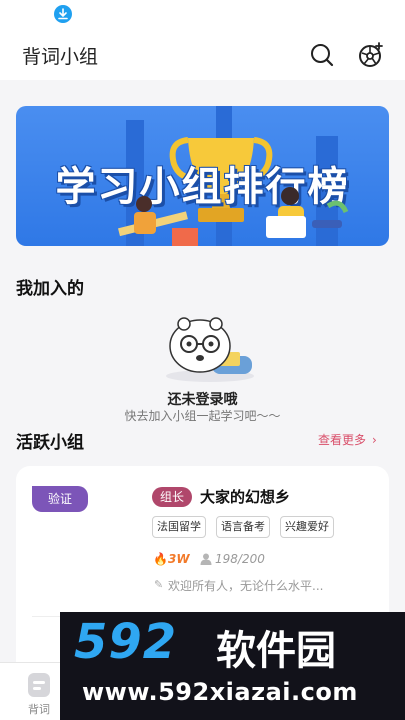 The image size is (405, 720). Describe the element at coordinates (371, 55) in the screenshot. I see `create-group-icon` at that location.